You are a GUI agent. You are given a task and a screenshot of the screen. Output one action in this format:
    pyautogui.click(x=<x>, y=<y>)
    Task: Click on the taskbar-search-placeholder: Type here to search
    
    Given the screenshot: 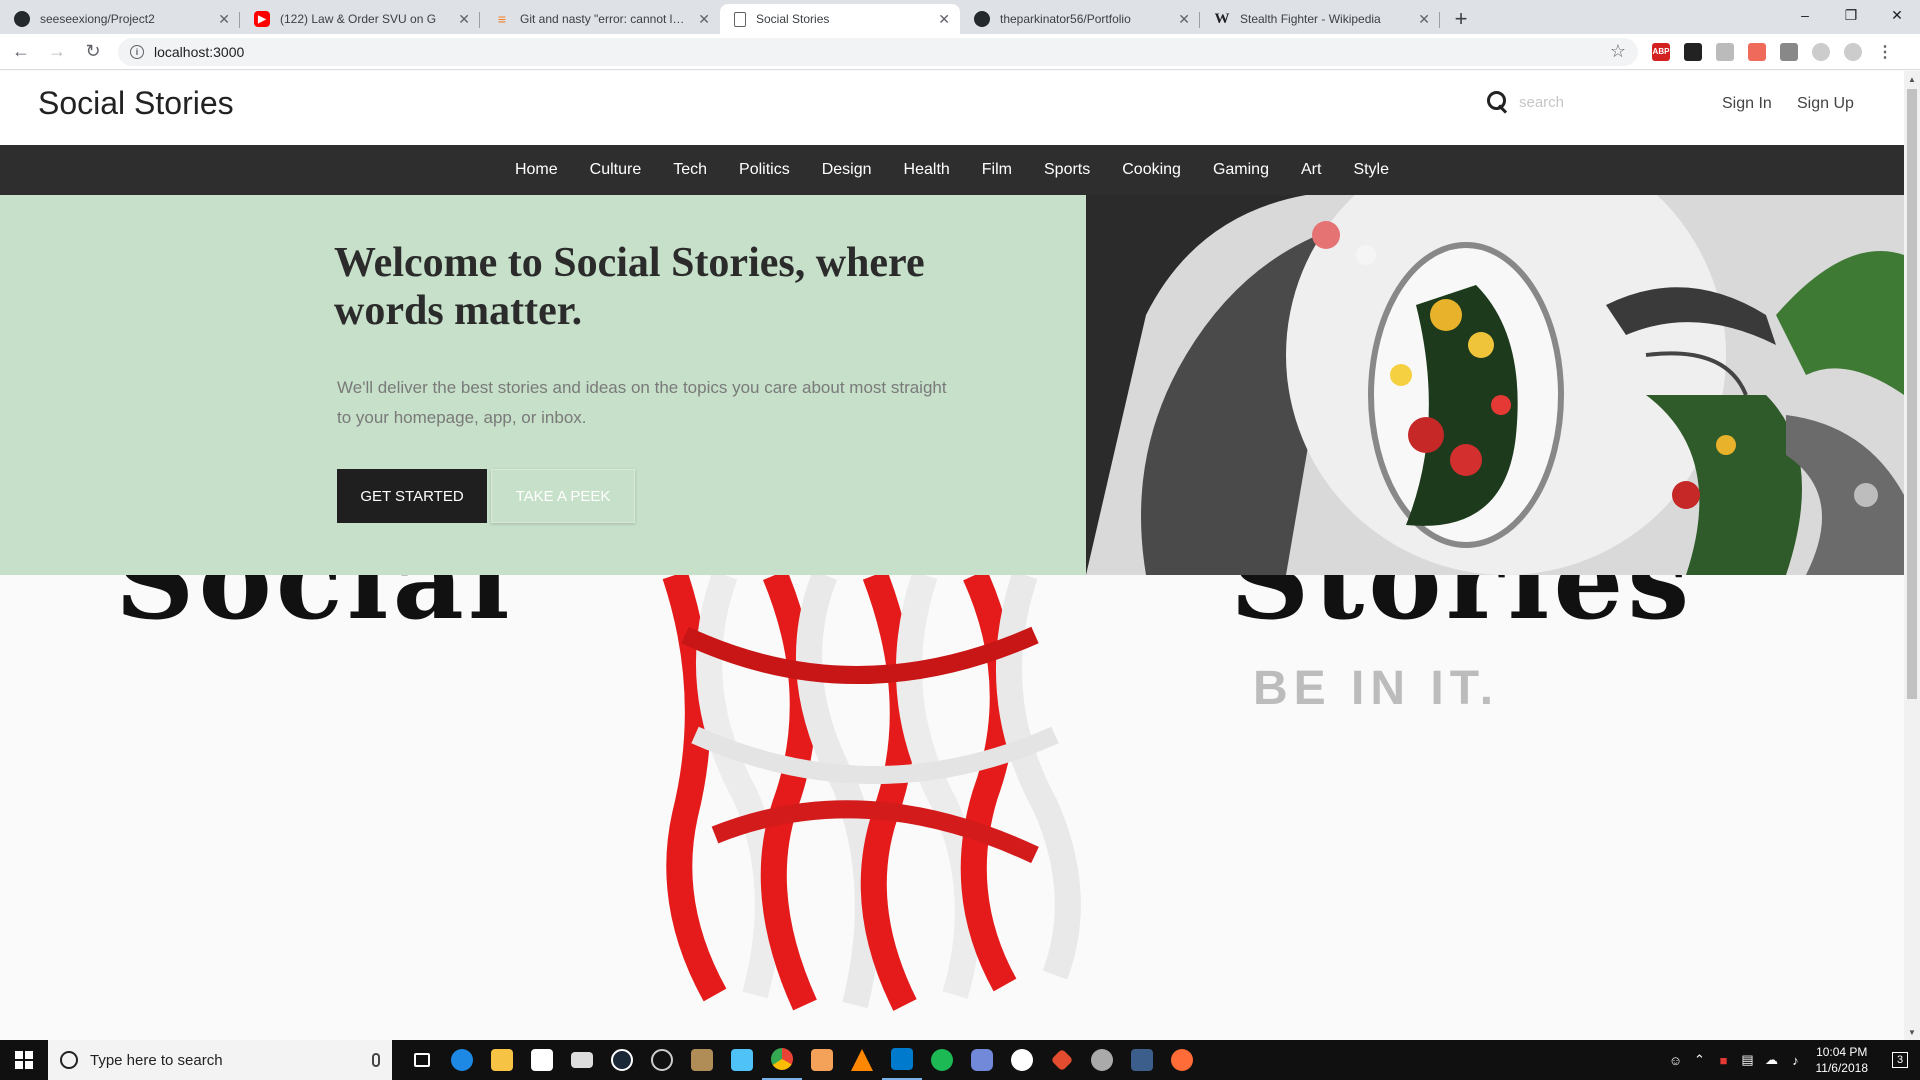 What is the action you would take?
    pyautogui.click(x=231, y=1060)
    